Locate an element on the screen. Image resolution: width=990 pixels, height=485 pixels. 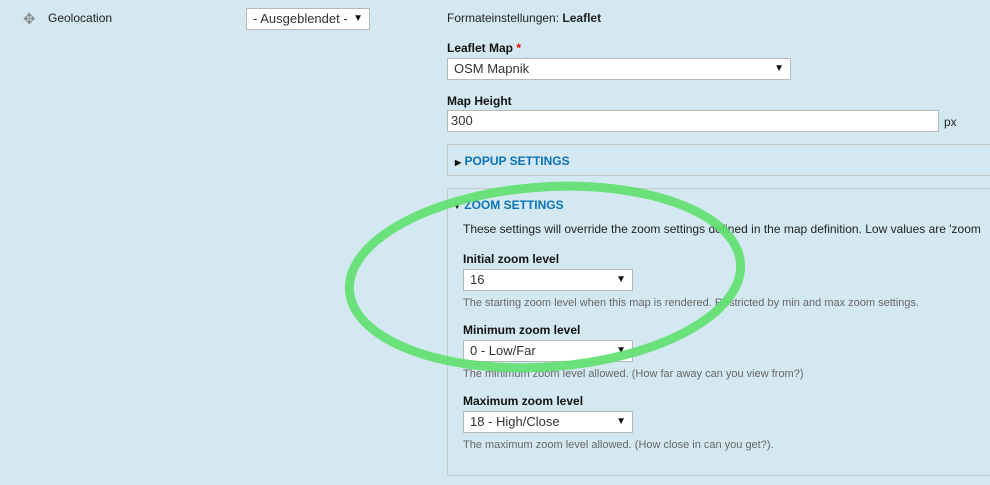
leaflet-map-label-text: Leaflet Map is located at coordinates (480, 48).